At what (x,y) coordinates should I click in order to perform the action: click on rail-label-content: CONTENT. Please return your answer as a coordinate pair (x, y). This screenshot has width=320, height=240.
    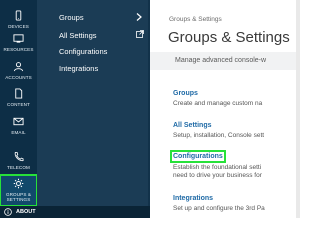
    Looking at the image, I should click on (18, 104).